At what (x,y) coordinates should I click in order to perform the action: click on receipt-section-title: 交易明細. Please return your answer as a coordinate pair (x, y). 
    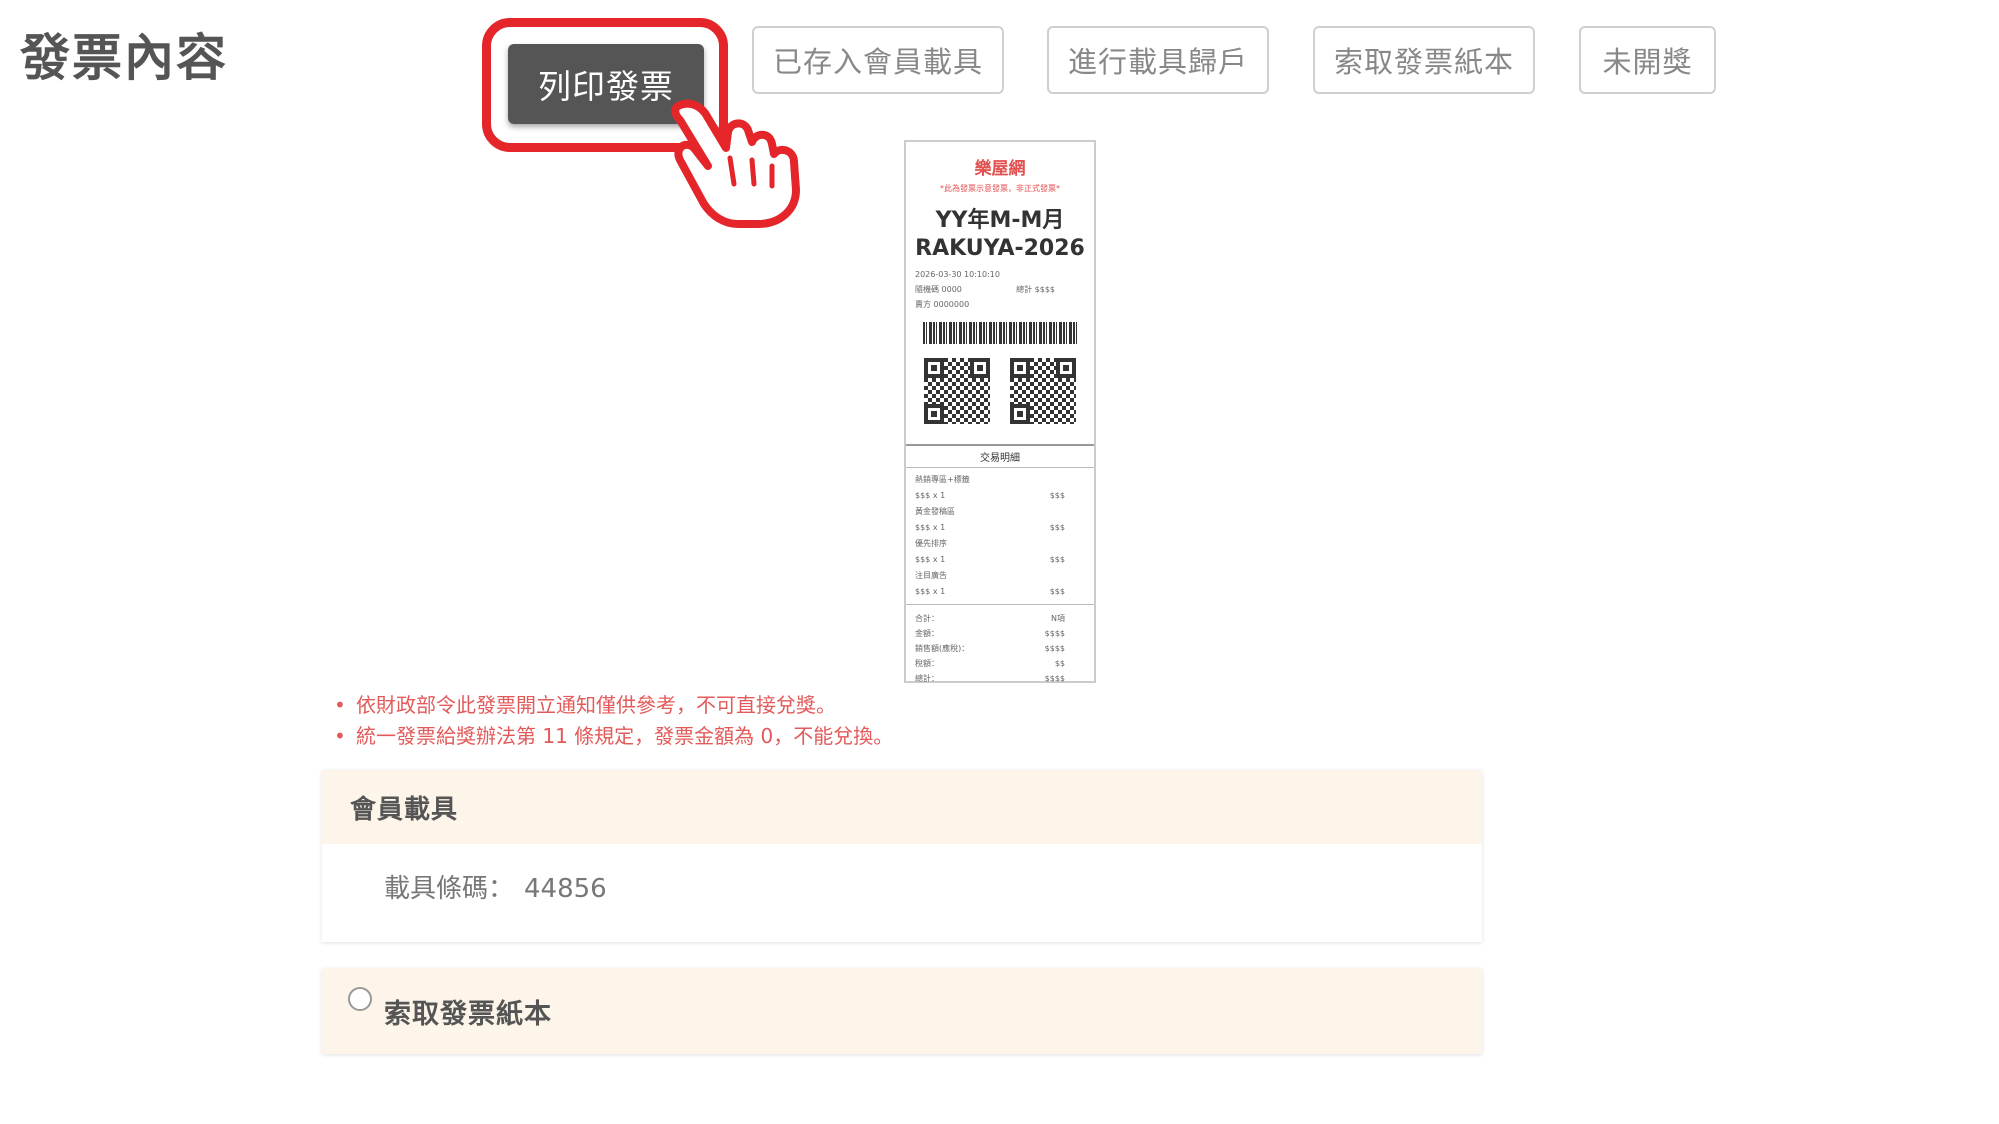
    Looking at the image, I should click on (1000, 457).